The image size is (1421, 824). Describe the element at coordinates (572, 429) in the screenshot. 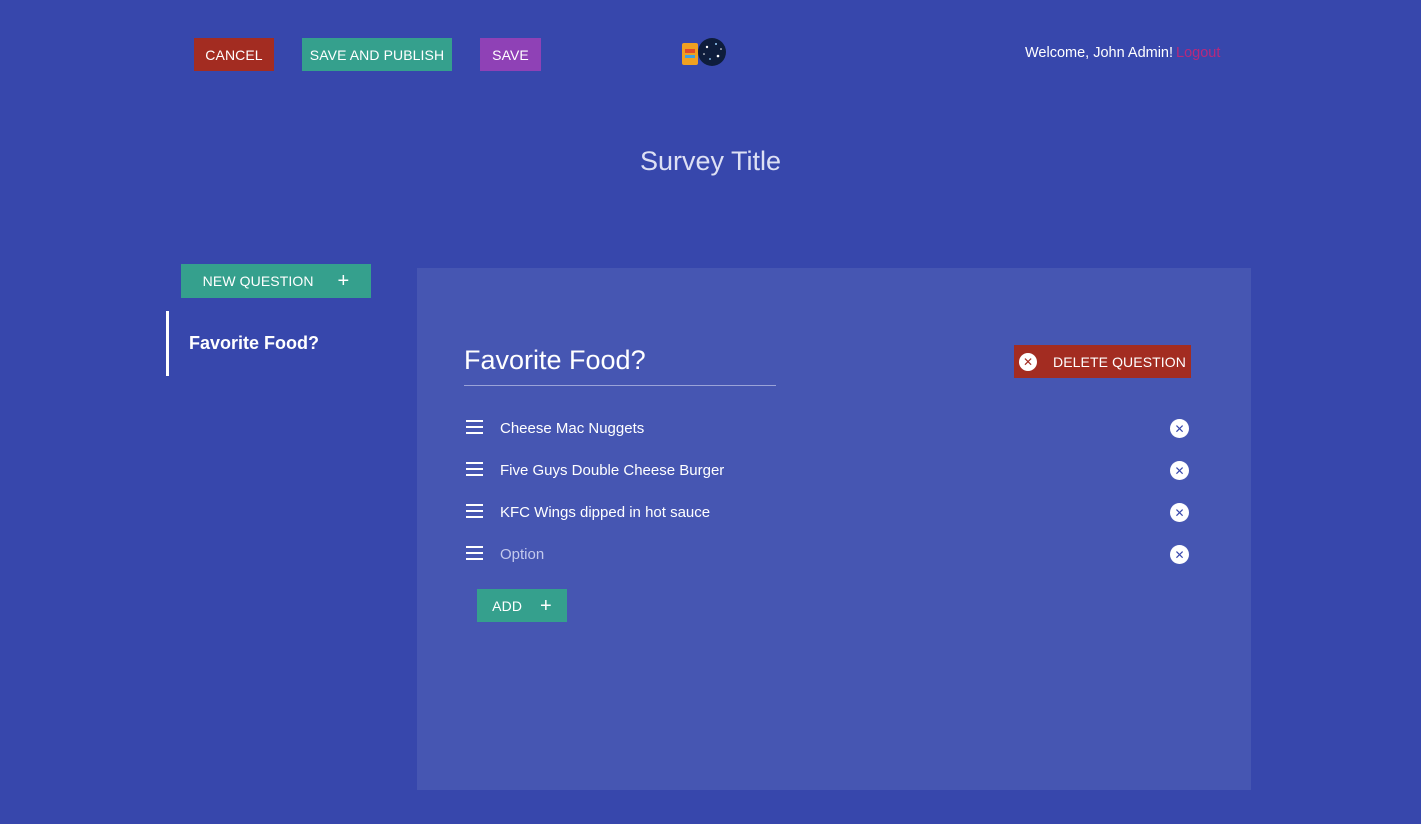

I see `option-text: Cheese Mac Nuggets` at that location.